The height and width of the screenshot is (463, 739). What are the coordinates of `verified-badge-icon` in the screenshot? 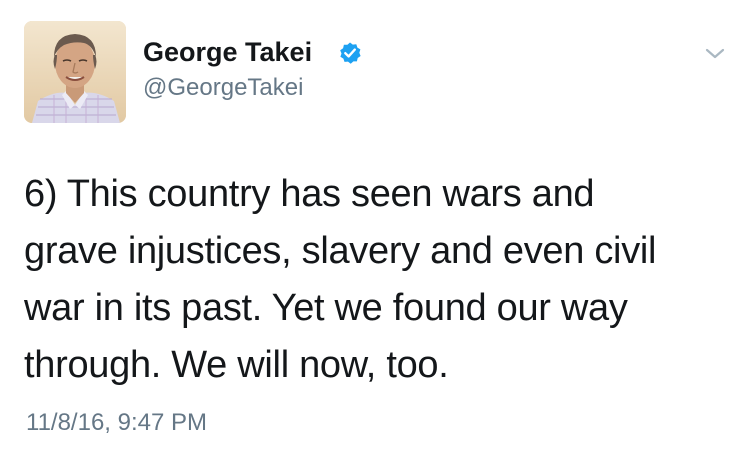 It's located at (350, 53).